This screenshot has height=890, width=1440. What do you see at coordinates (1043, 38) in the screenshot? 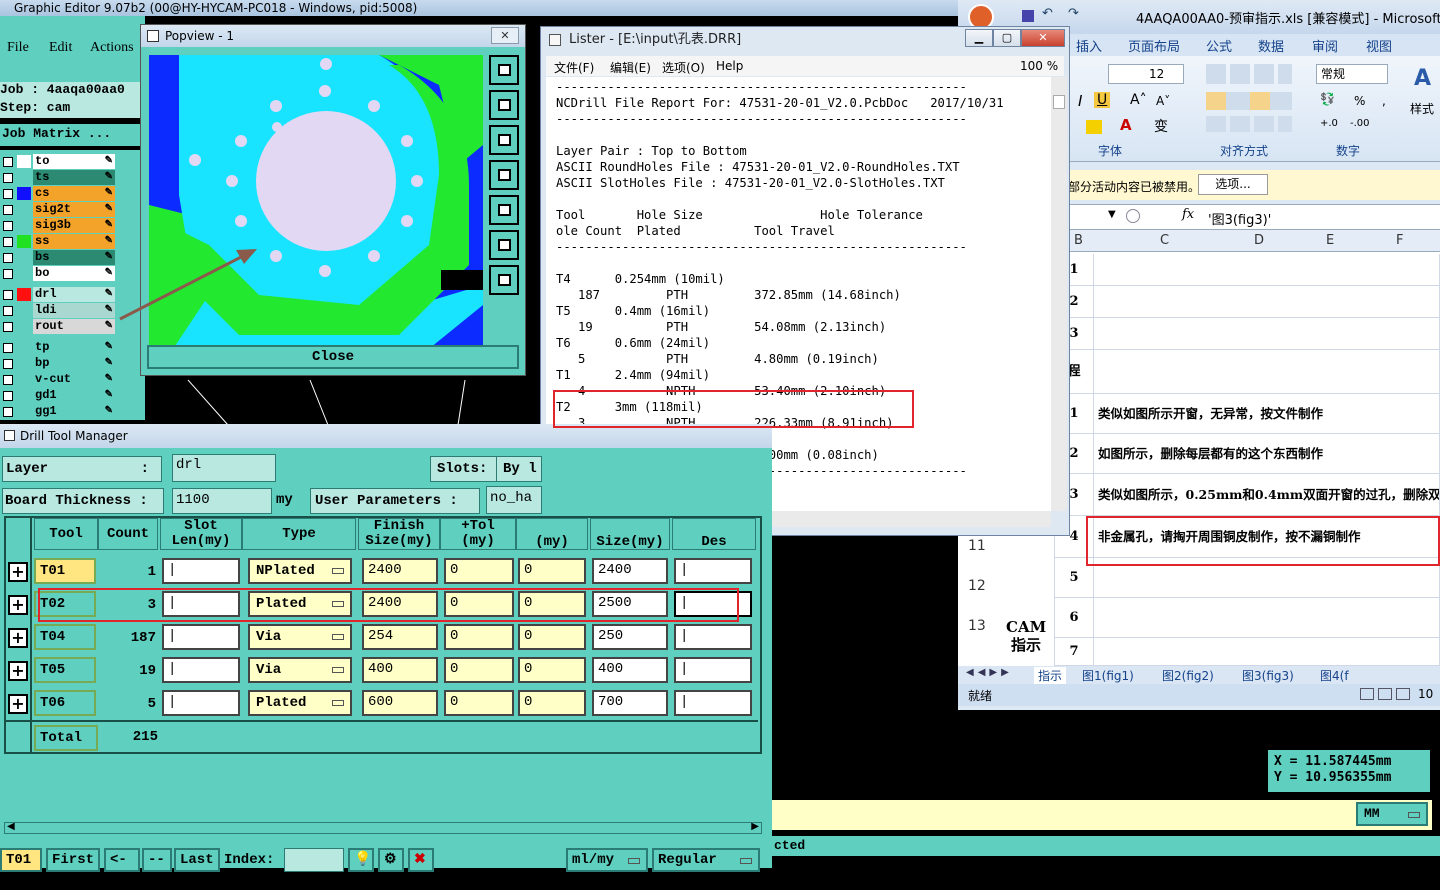
I see `lister-close-button: ✕` at bounding box center [1043, 38].